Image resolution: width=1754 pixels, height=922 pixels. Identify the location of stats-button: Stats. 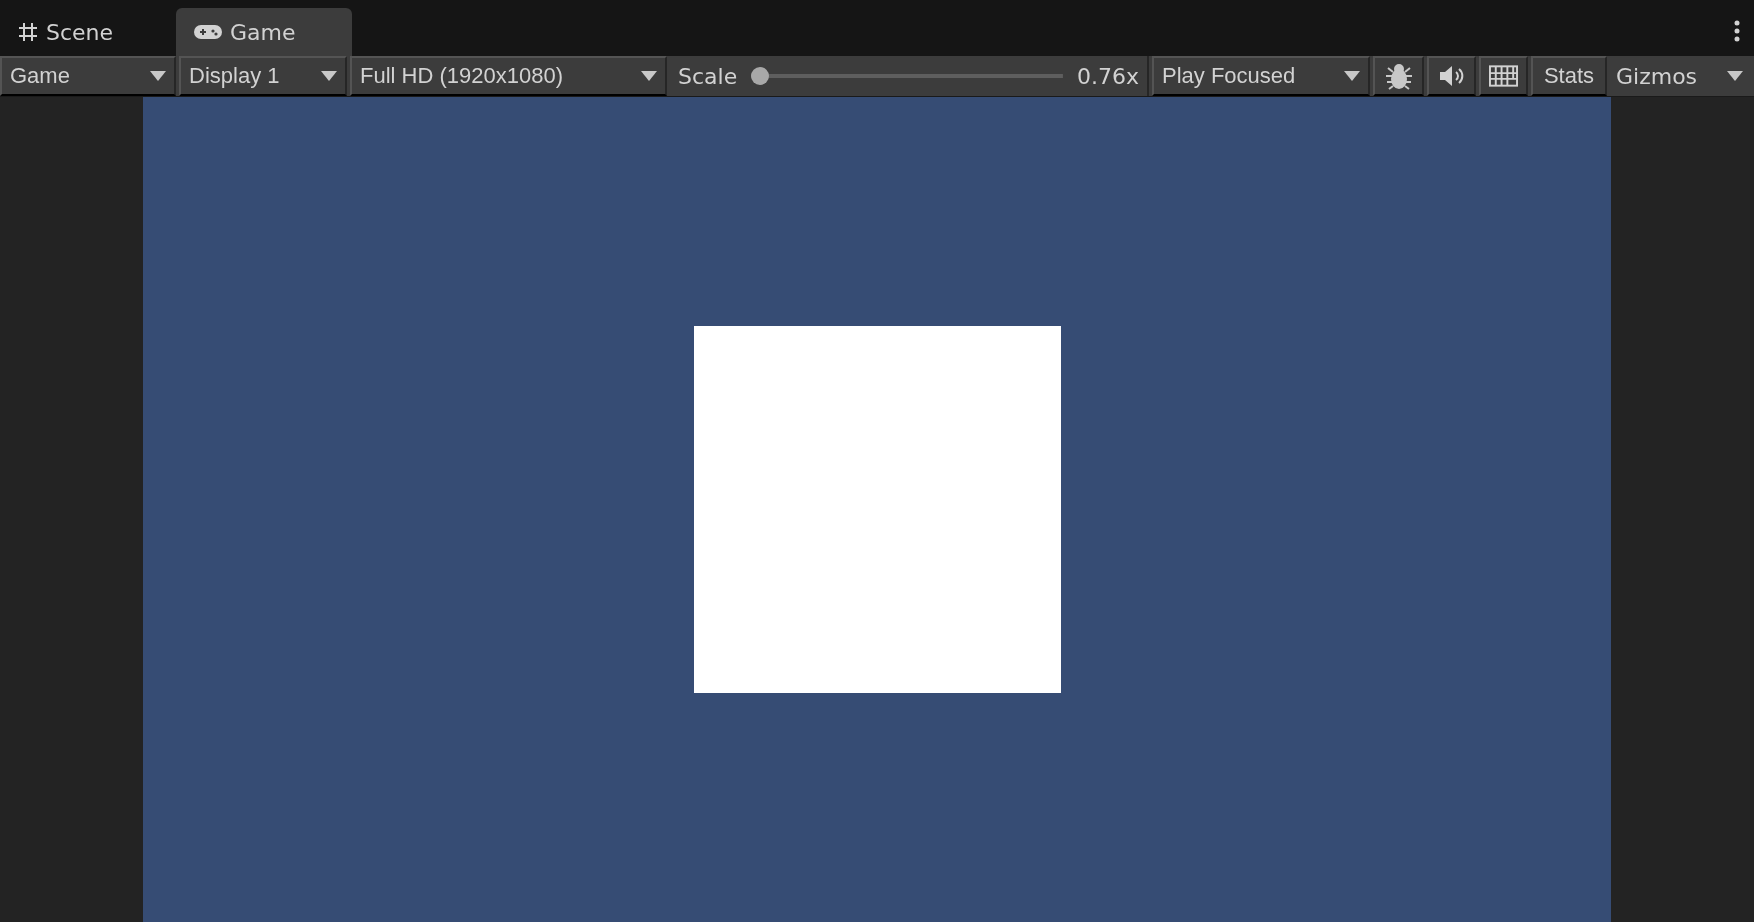
(1569, 76).